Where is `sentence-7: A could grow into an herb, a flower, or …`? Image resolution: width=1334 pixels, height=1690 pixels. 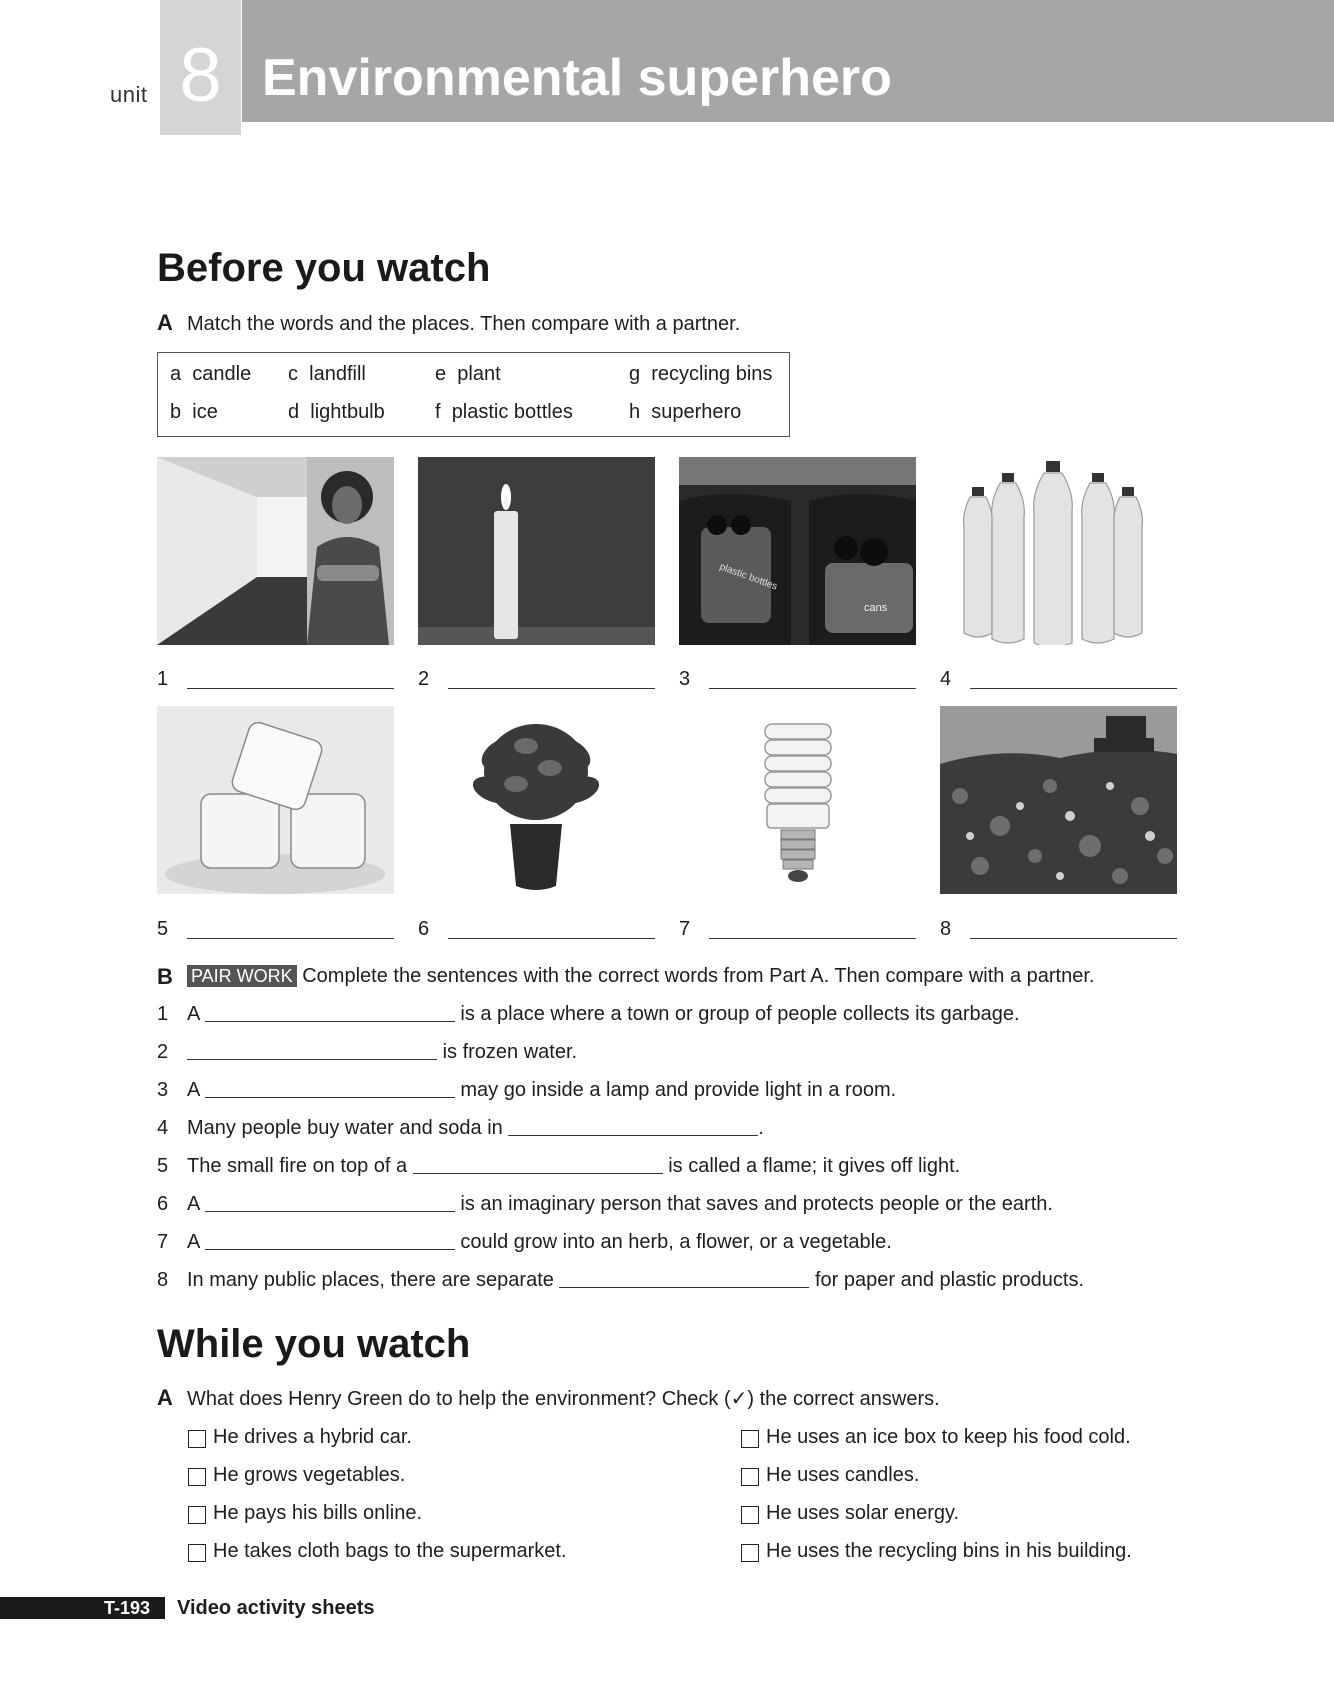
sentence-7: A could grow into an herb, a flower, or … is located at coordinates (539, 1242).